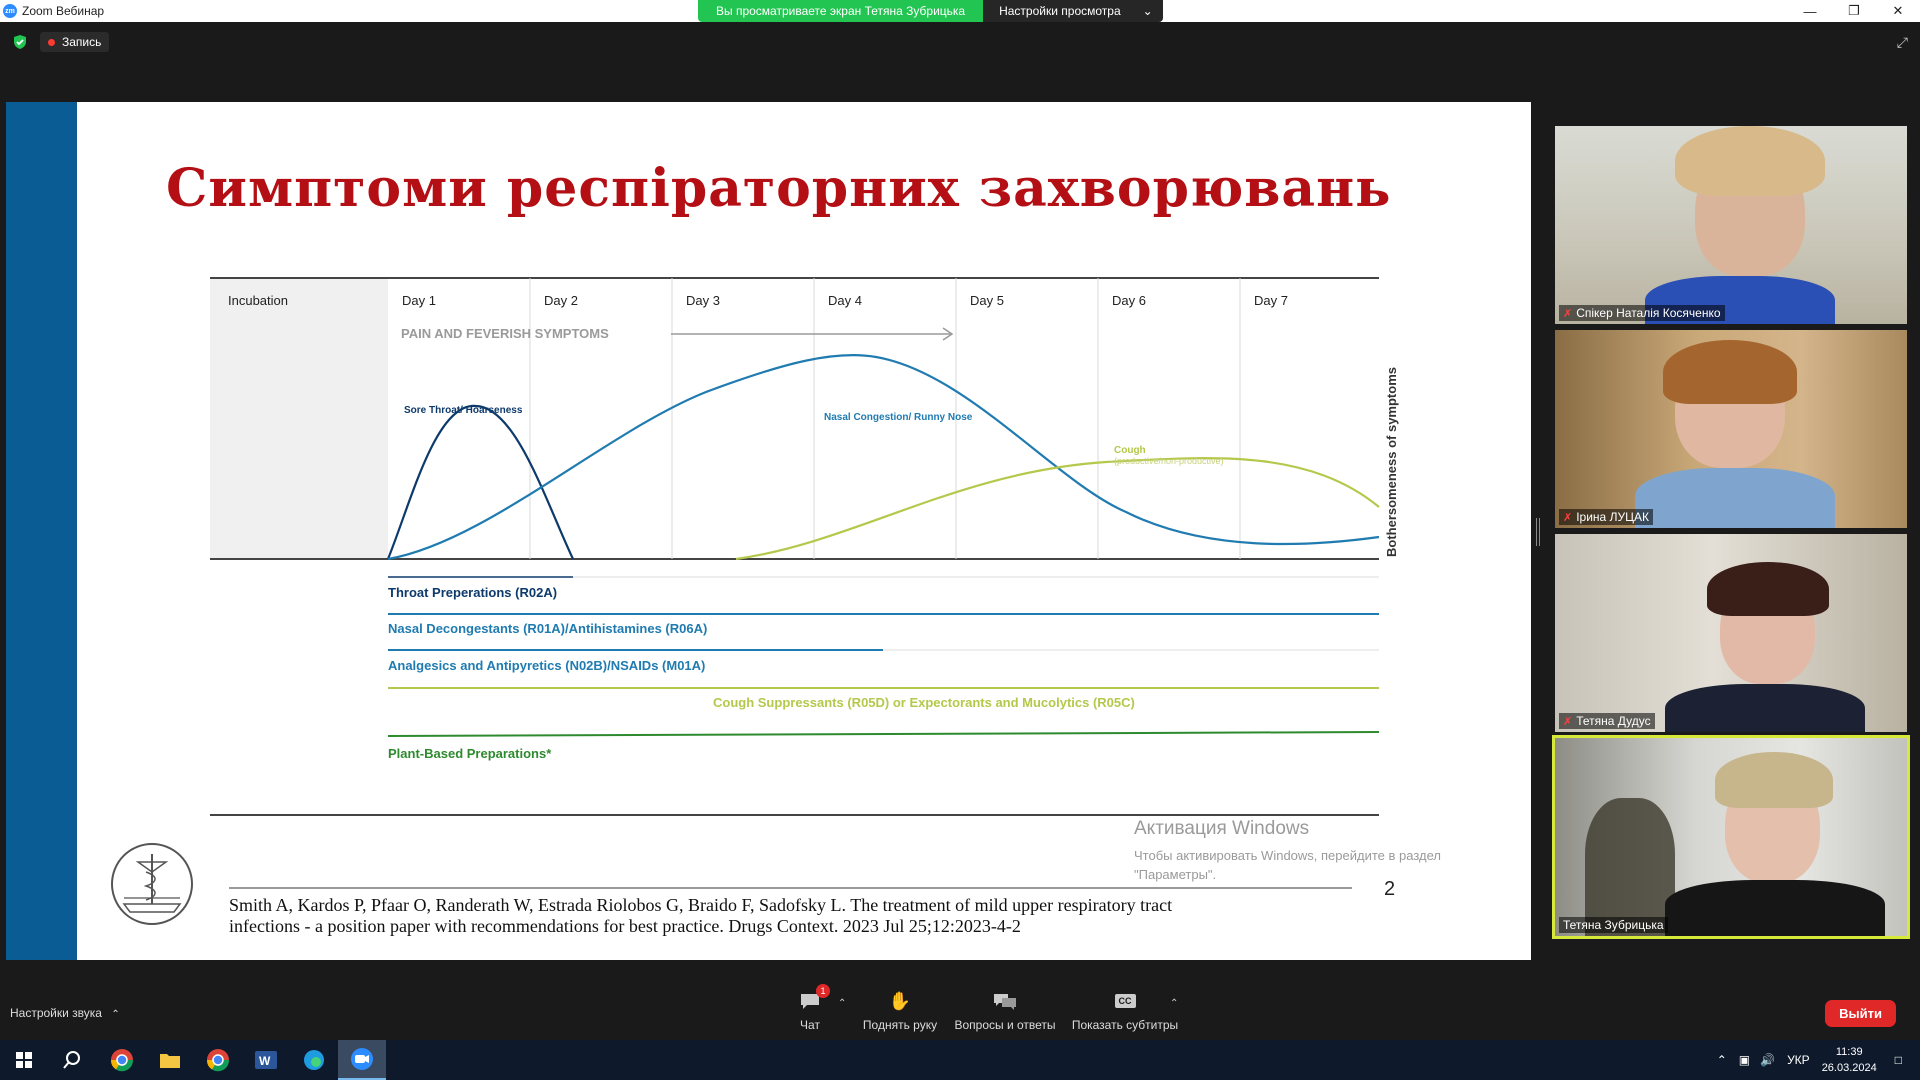  Describe the element at coordinates (1849, 1052) in the screenshot. I see `clock-time: 11:39` at that location.